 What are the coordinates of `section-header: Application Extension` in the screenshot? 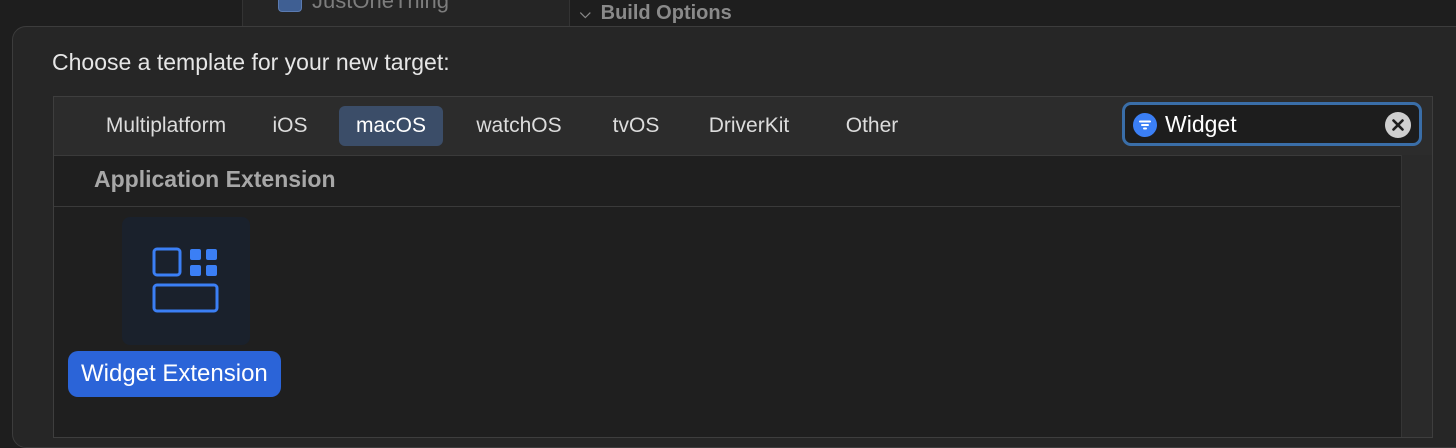 It's located at (727, 181).